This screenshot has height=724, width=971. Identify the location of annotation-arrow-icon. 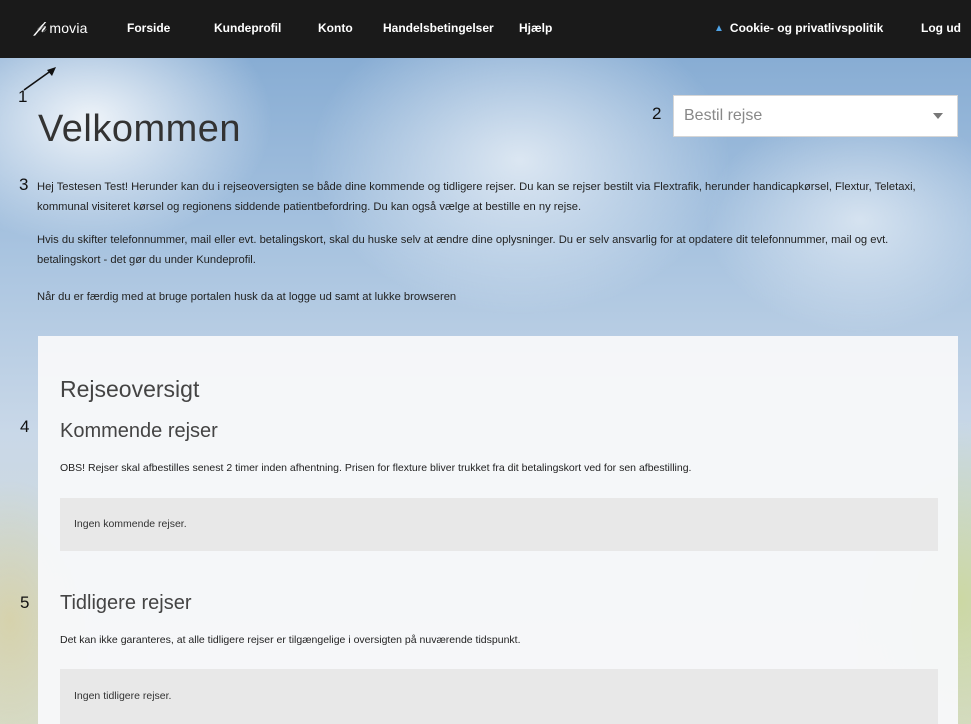
(39, 79).